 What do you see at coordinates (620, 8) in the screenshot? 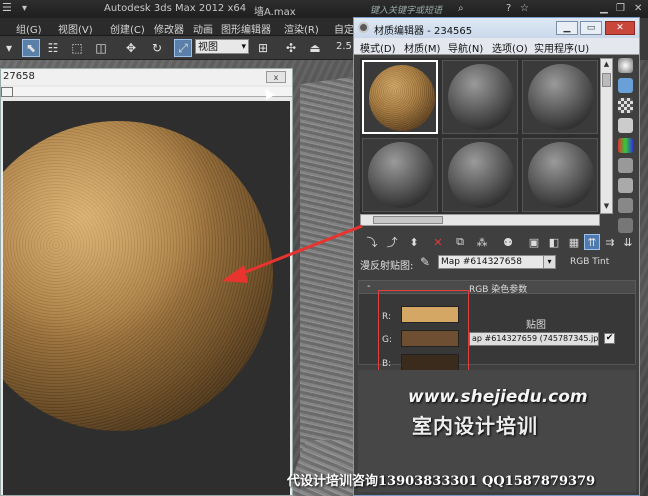
I see `restore-button: ❐` at bounding box center [620, 8].